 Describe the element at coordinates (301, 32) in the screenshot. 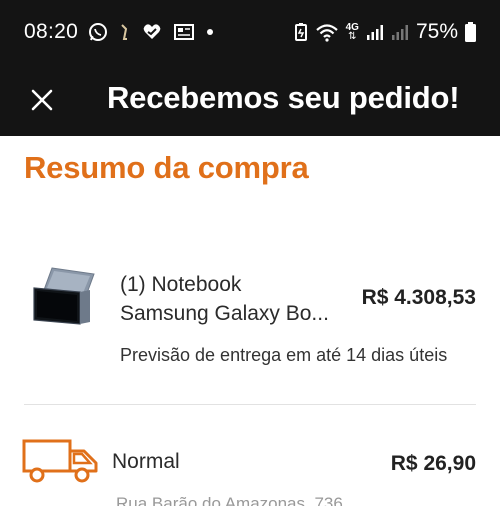

I see `battery-saver-icon` at that location.